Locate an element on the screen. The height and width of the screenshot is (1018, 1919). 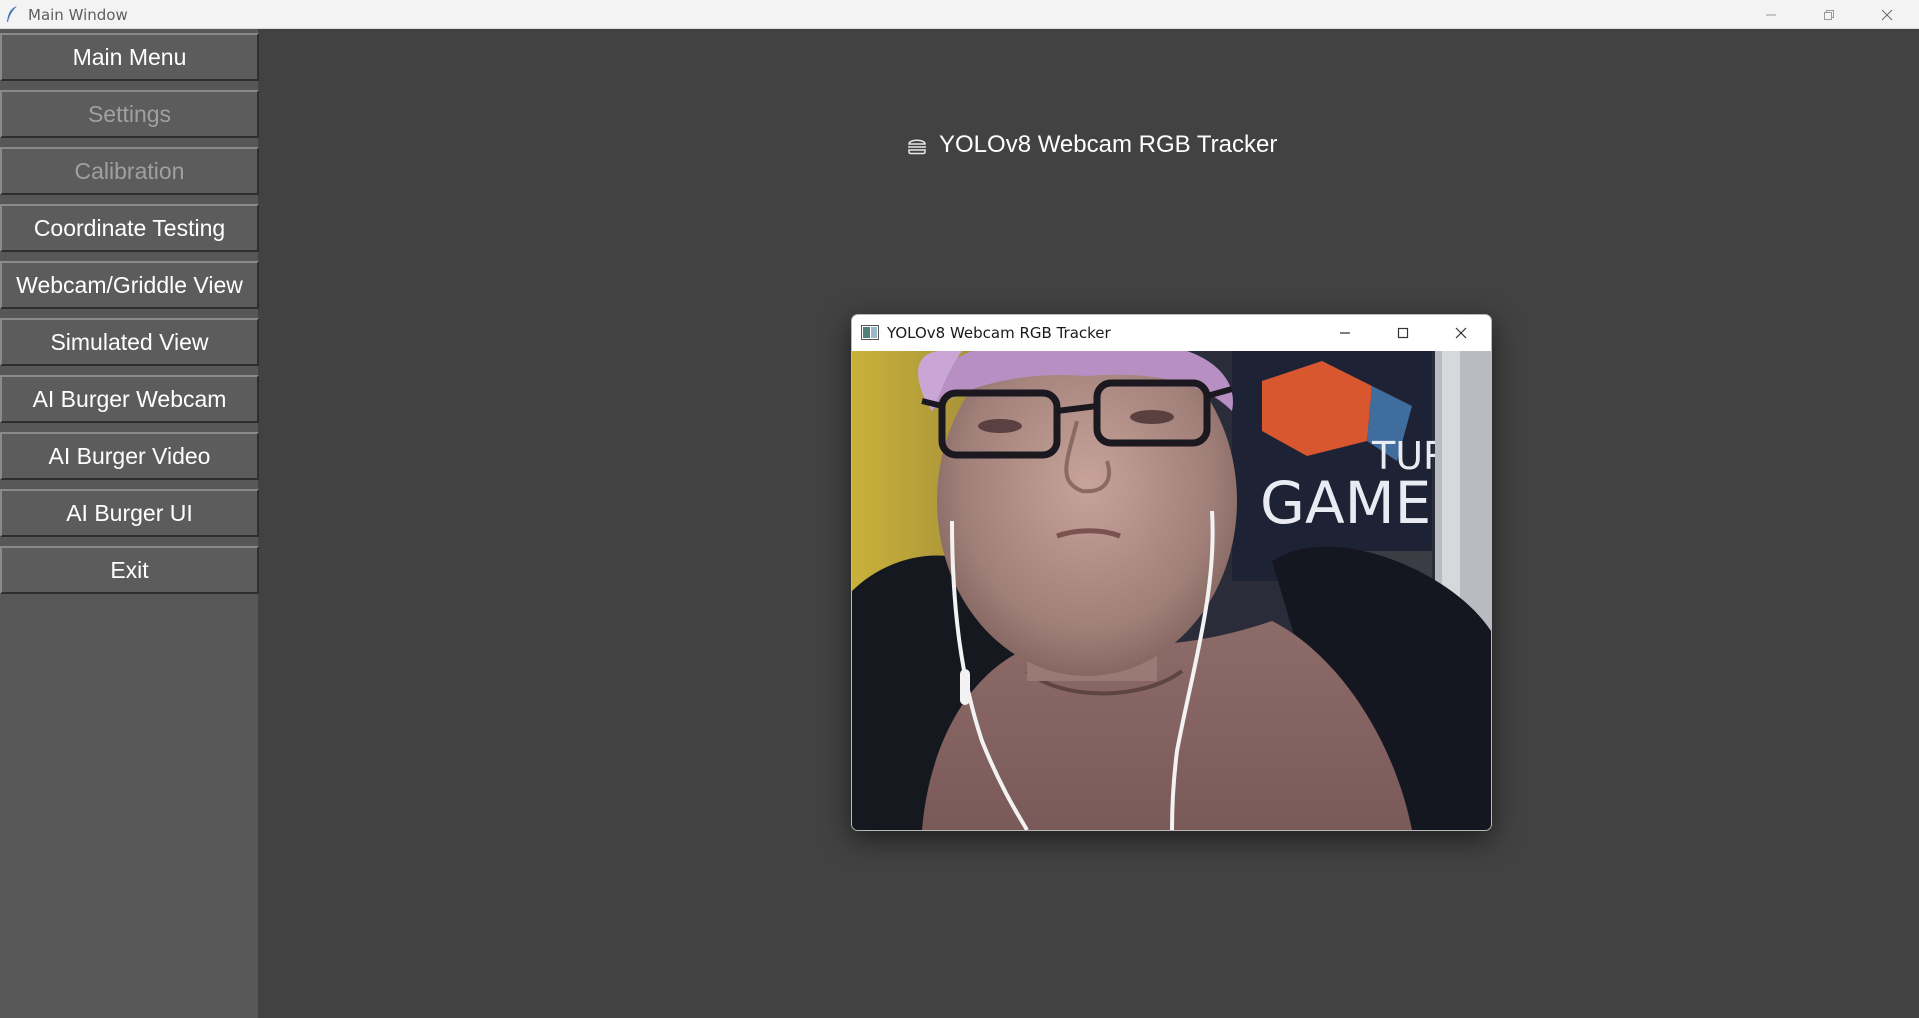
poster-text-2: GAME is located at coordinates (1345, 503).